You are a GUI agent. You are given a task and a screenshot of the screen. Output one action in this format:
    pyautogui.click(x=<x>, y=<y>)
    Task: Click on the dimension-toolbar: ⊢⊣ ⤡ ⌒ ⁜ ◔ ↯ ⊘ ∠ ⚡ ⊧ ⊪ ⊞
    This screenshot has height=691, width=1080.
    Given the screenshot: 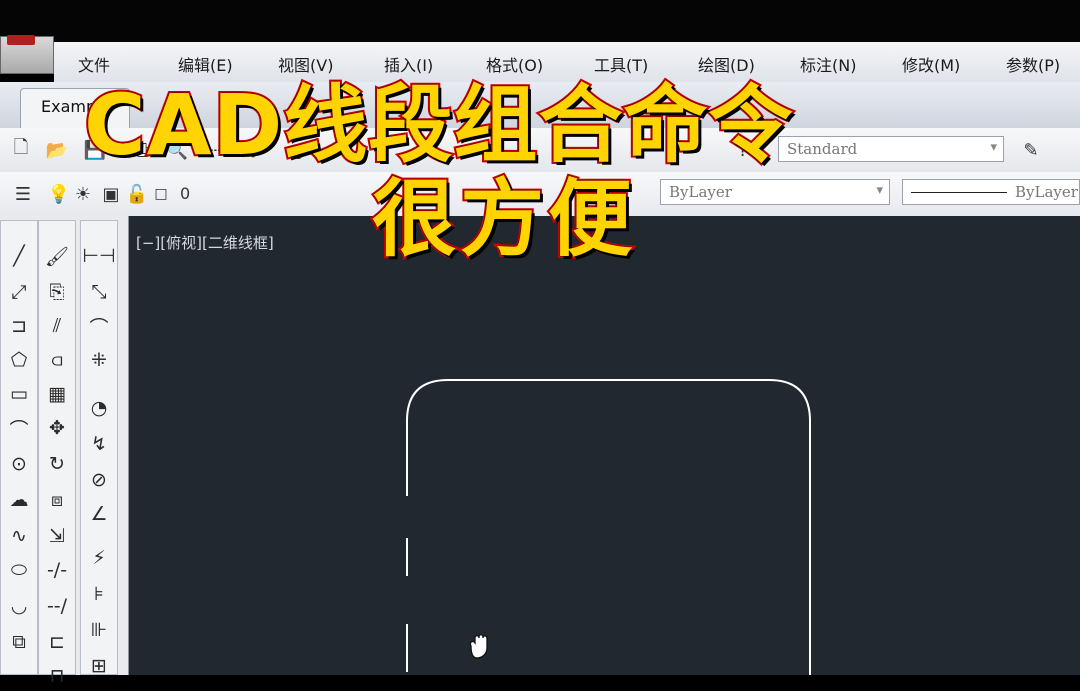 What is the action you would take?
    pyautogui.click(x=99, y=448)
    